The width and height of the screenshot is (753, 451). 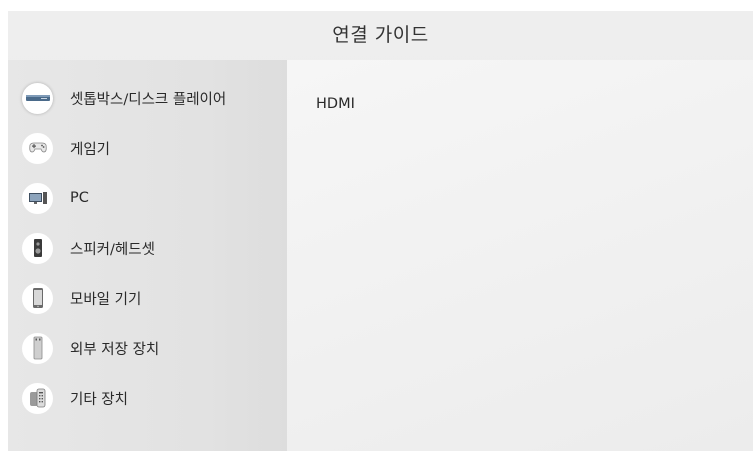 What do you see at coordinates (37, 198) in the screenshot?
I see `pc-icon` at bounding box center [37, 198].